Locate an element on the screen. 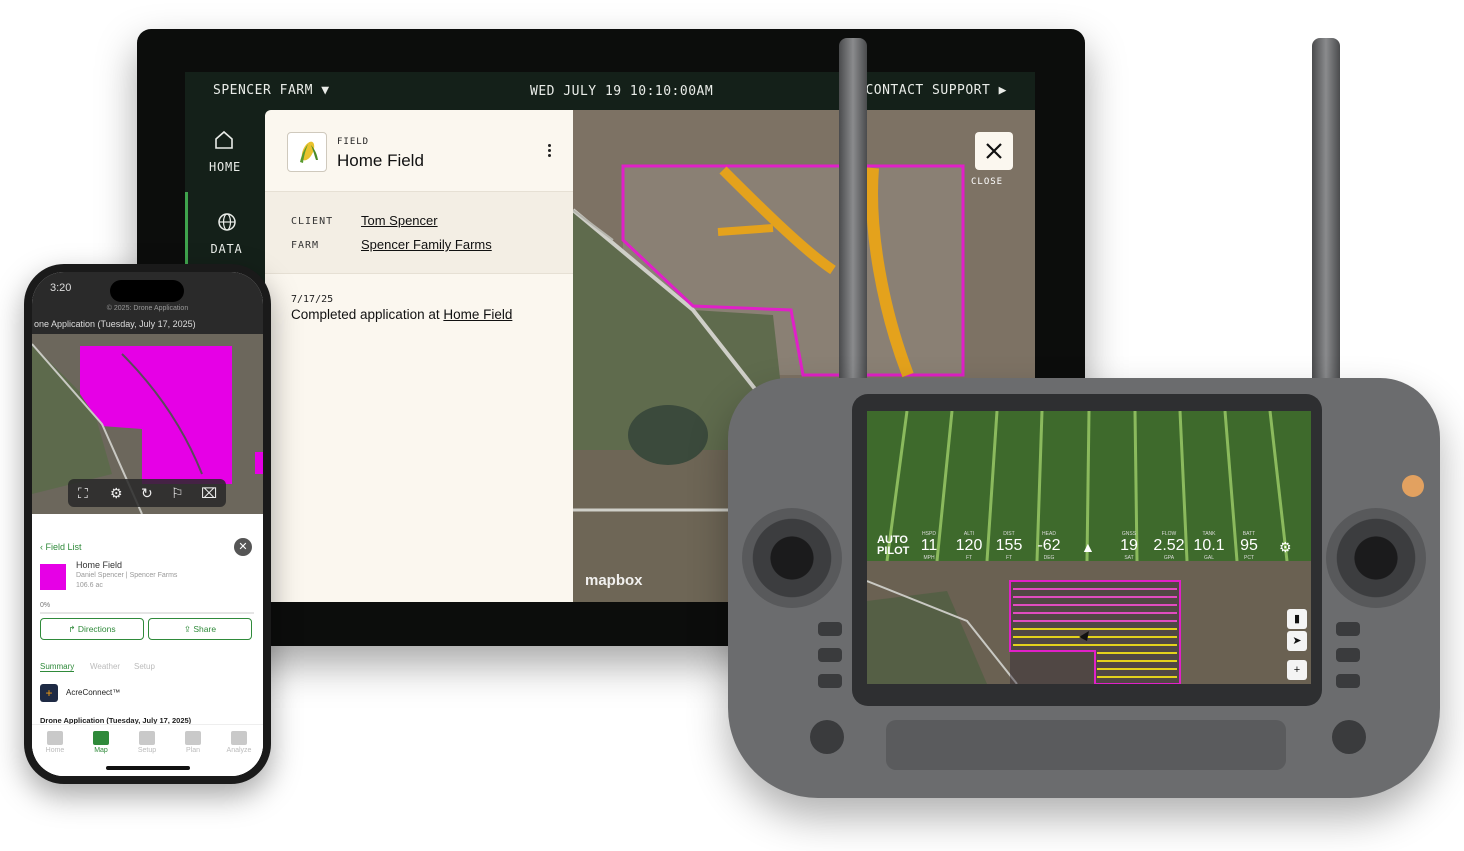  activity-date: 7/17/25 is located at coordinates (312, 299).